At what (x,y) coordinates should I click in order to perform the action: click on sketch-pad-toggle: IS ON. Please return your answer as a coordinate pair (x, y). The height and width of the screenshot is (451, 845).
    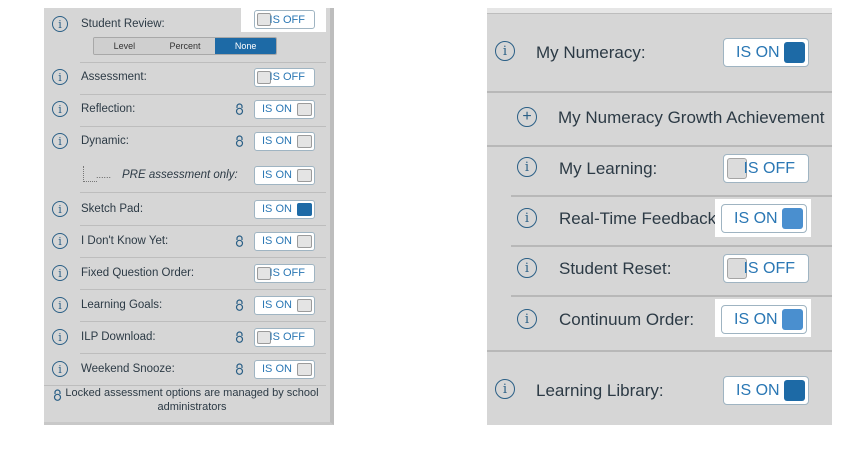
    Looking at the image, I should click on (284, 209).